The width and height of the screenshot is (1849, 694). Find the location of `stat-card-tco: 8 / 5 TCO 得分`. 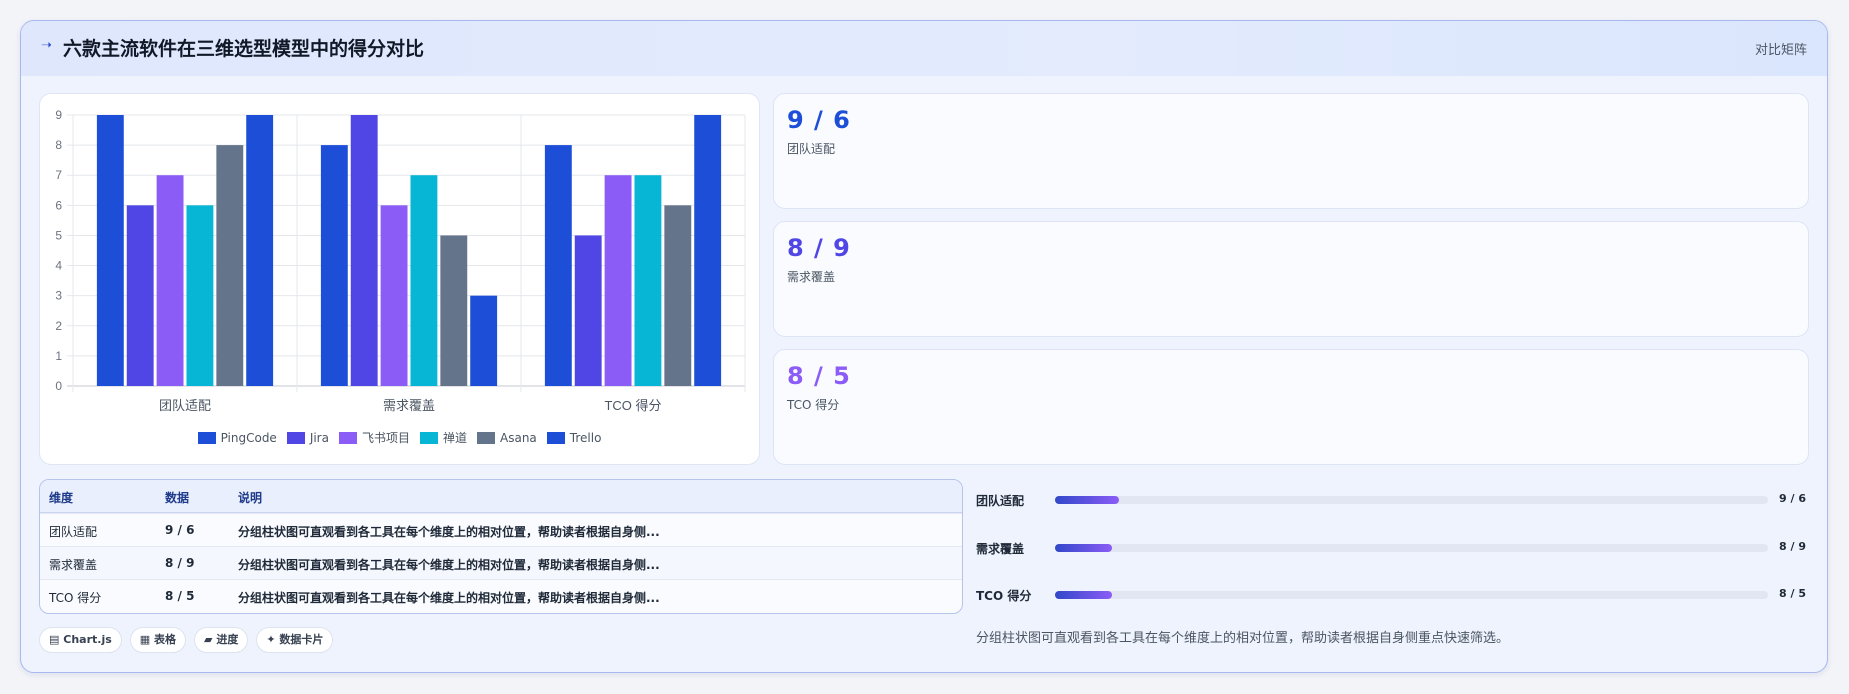

stat-card-tco: 8 / 5 TCO 得分 is located at coordinates (1291, 407).